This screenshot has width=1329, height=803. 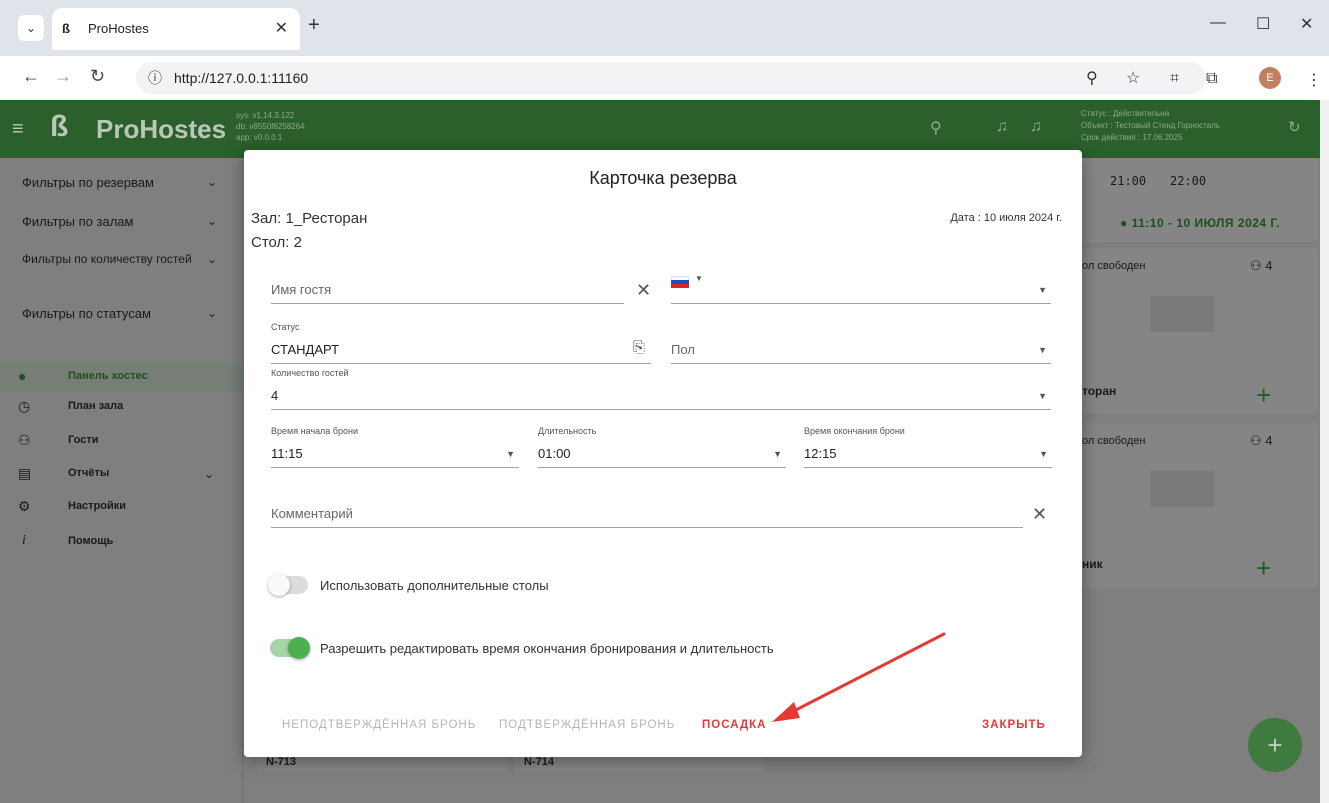 I want to click on maximize-icon: ☐, so click(x=1263, y=24).